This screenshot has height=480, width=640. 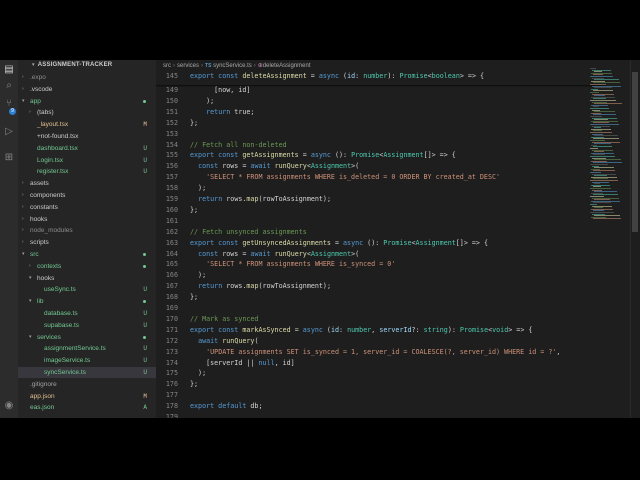 I want to click on code-line: 179, so click(x=381, y=415).